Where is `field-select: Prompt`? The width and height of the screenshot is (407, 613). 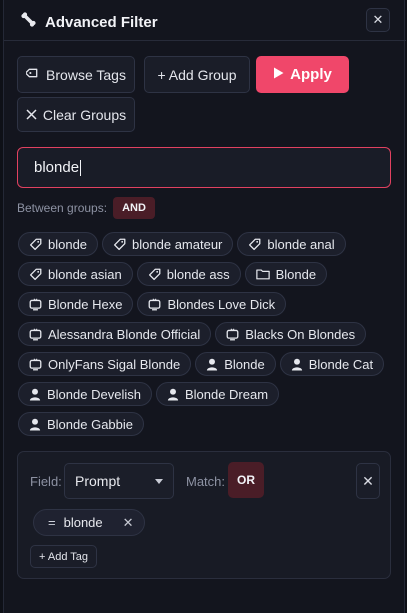
field-select: Prompt is located at coordinates (119, 481).